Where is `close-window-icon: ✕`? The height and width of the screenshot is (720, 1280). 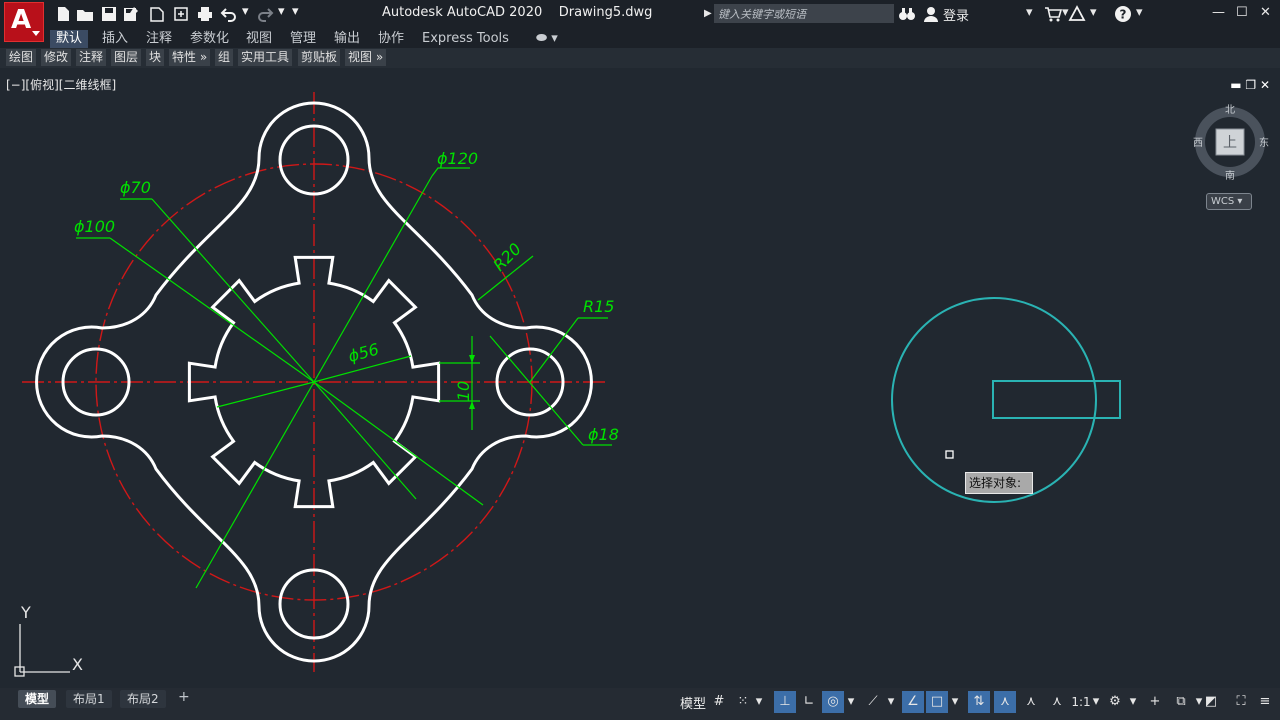
close-window-icon: ✕ is located at coordinates (1265, 12).